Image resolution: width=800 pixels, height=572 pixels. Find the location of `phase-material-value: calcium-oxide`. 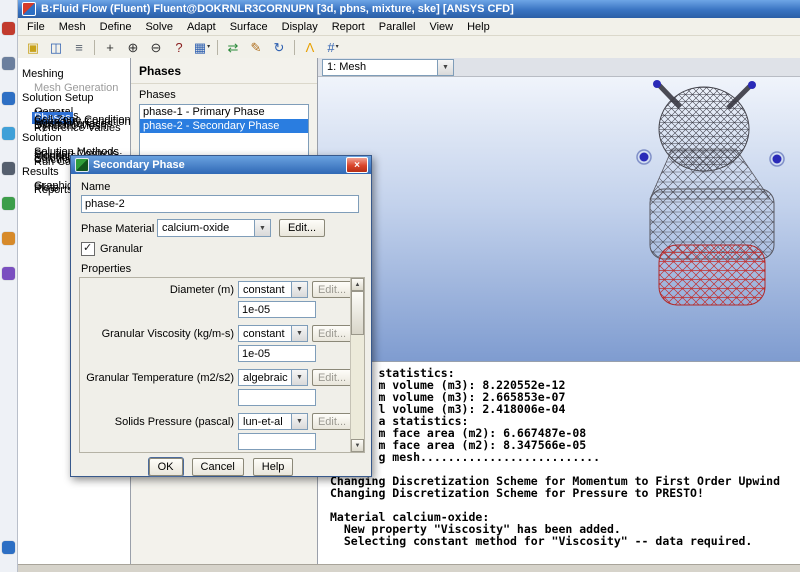

phase-material-value: calcium-oxide is located at coordinates (196, 228).